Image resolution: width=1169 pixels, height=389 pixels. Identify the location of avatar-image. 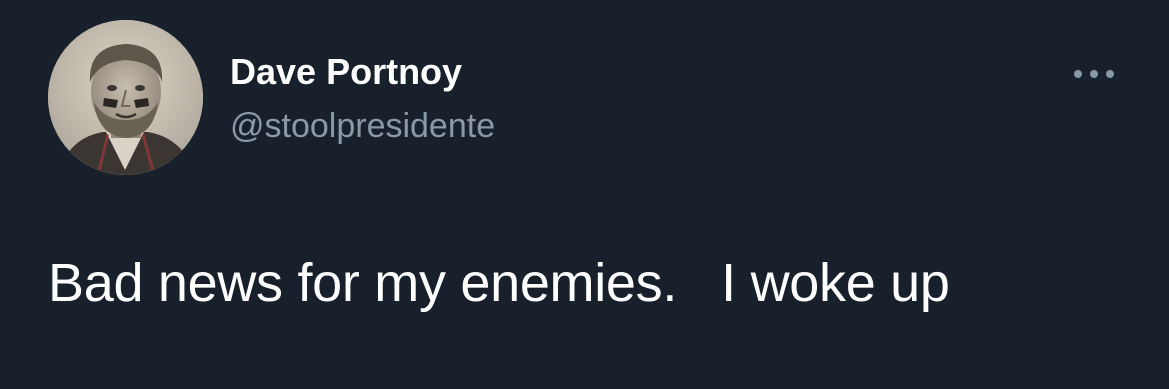
(125, 97).